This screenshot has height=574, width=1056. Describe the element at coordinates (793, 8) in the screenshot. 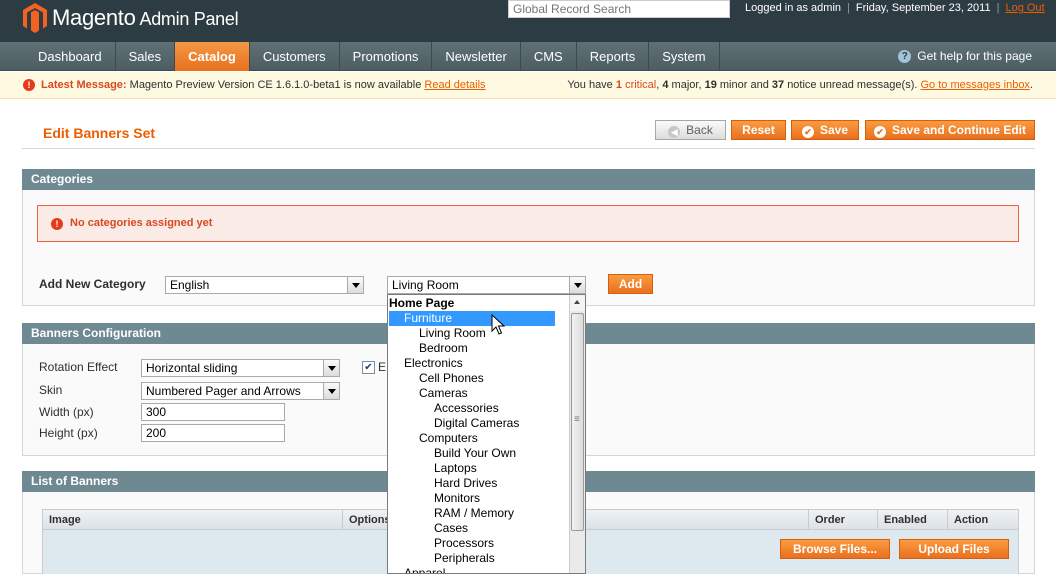

I see `logged-in-text: Logged in as admin` at that location.